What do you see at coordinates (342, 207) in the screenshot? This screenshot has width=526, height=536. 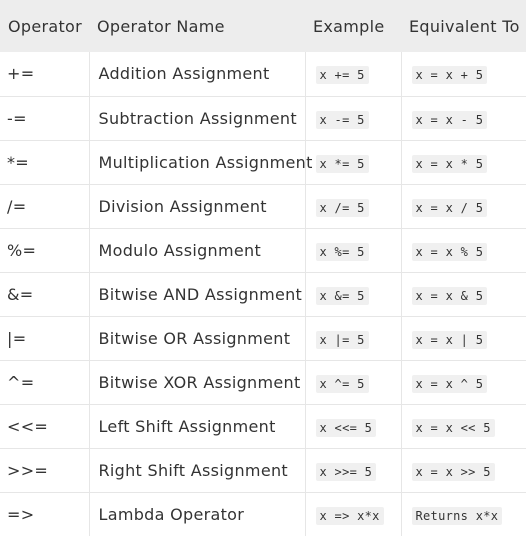 I see `example-code: x /= 5` at bounding box center [342, 207].